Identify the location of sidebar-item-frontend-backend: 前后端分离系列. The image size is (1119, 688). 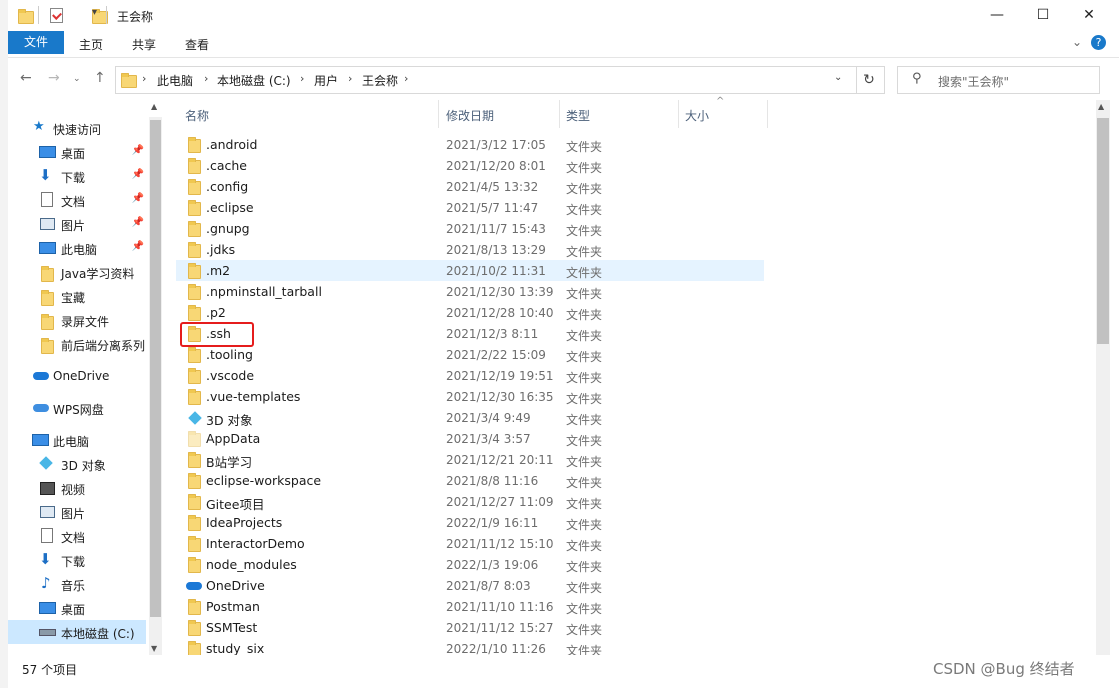
(82, 344).